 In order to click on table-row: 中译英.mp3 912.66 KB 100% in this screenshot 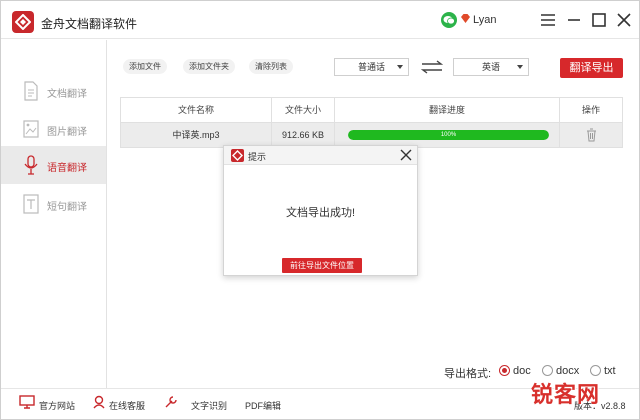, I will do `click(371, 135)`.